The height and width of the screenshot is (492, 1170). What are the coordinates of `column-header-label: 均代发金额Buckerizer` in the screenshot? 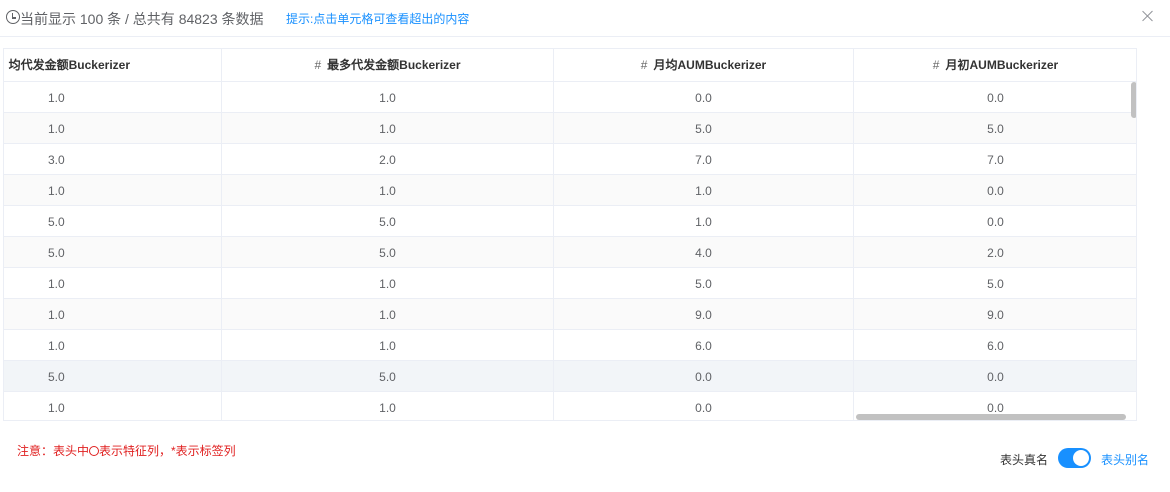 It's located at (69, 65).